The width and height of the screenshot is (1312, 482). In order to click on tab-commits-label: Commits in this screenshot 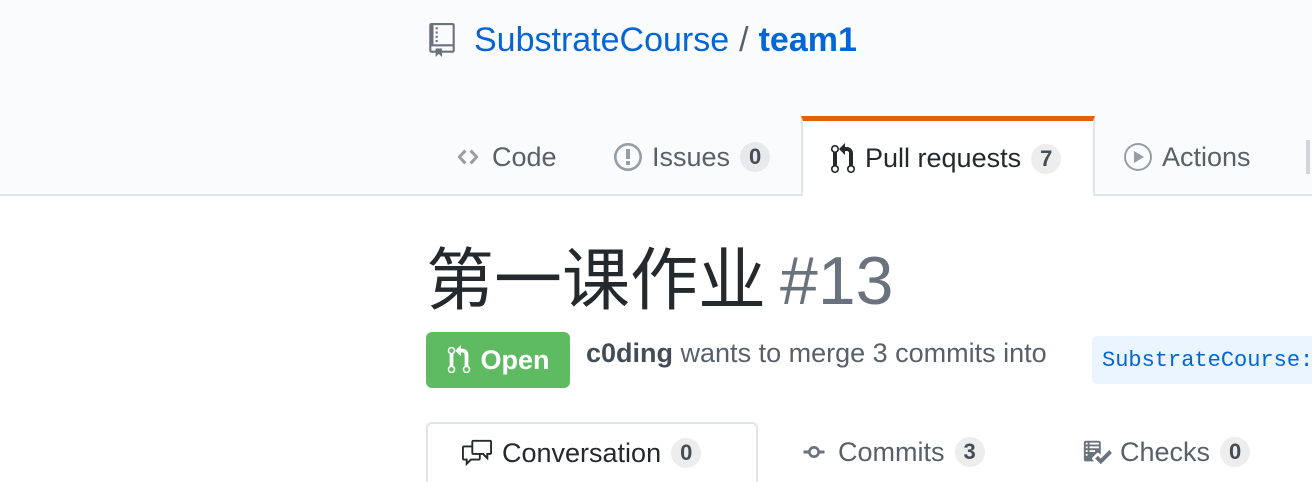, I will do `click(891, 451)`.